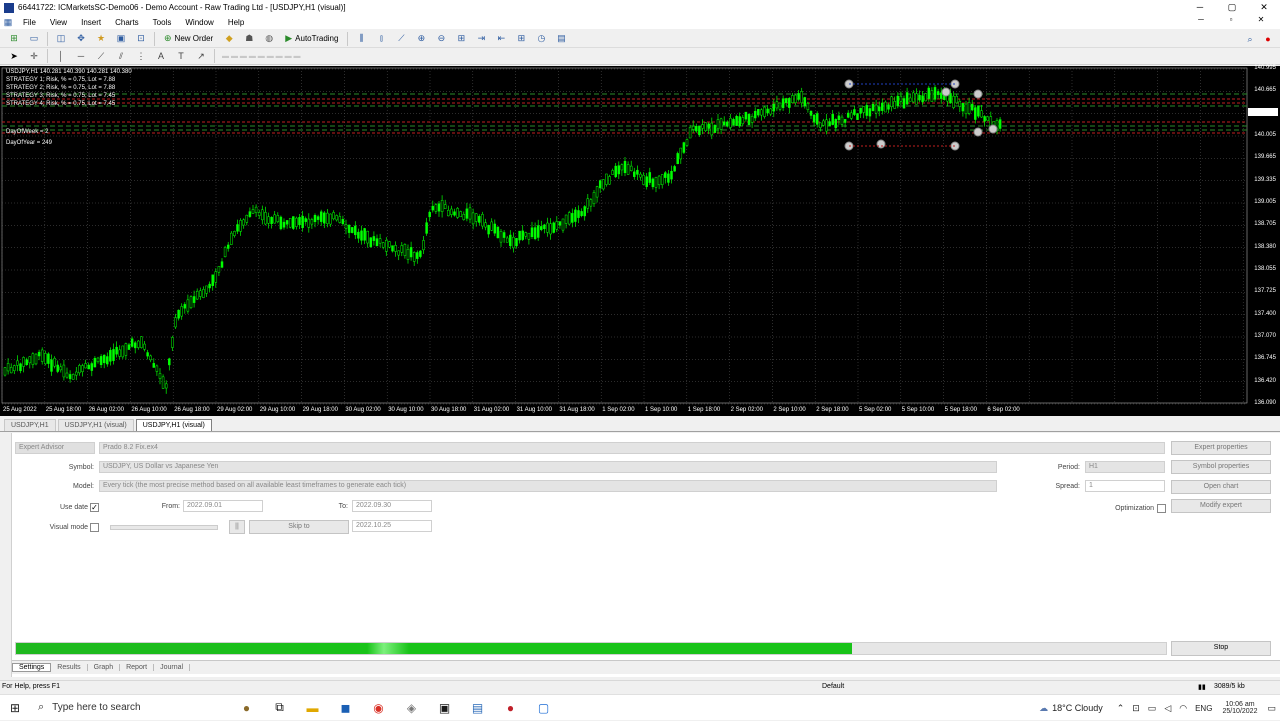 The height and width of the screenshot is (721, 1280). Describe the element at coordinates (299, 527) in the screenshot. I see `skip-to-button: Skip to` at that location.